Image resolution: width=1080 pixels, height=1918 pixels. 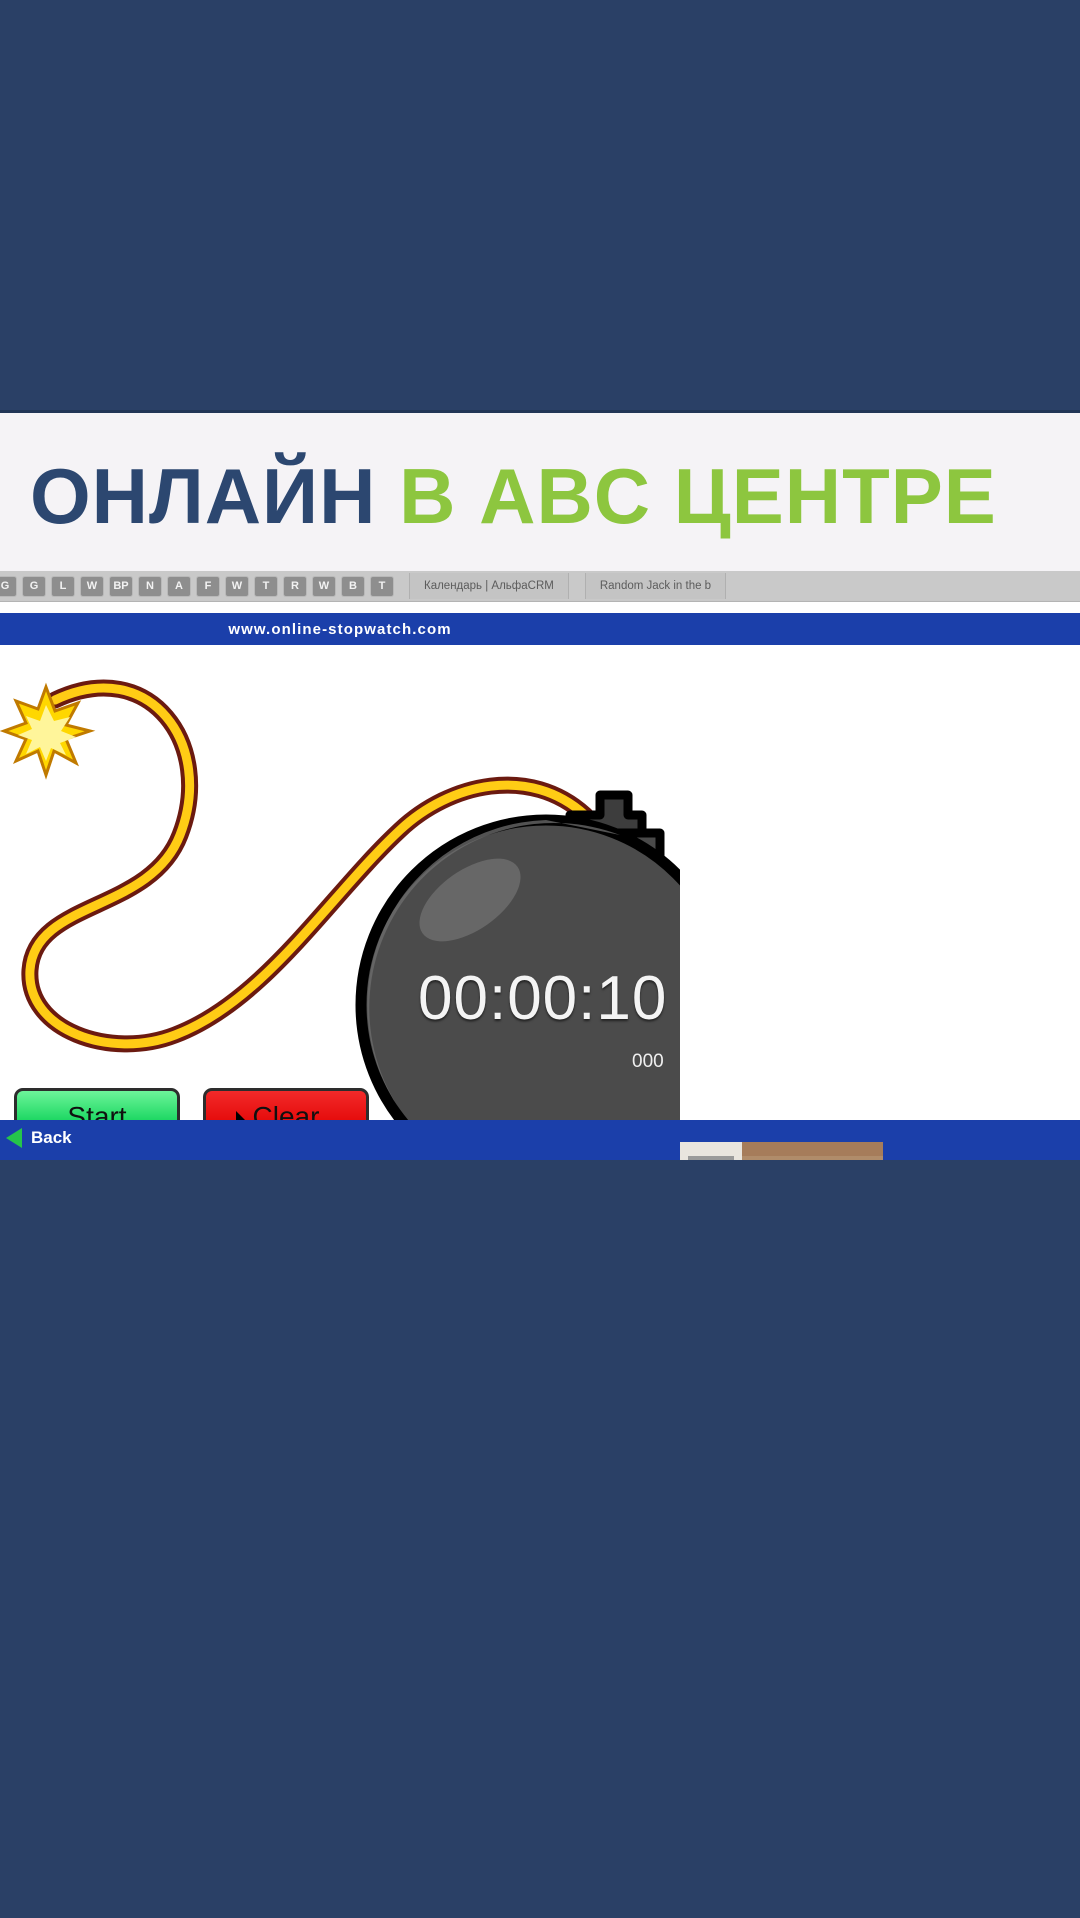 What do you see at coordinates (489, 586) in the screenshot?
I see `browser-tab-alfacrm: Календарь | АльфаCRM` at bounding box center [489, 586].